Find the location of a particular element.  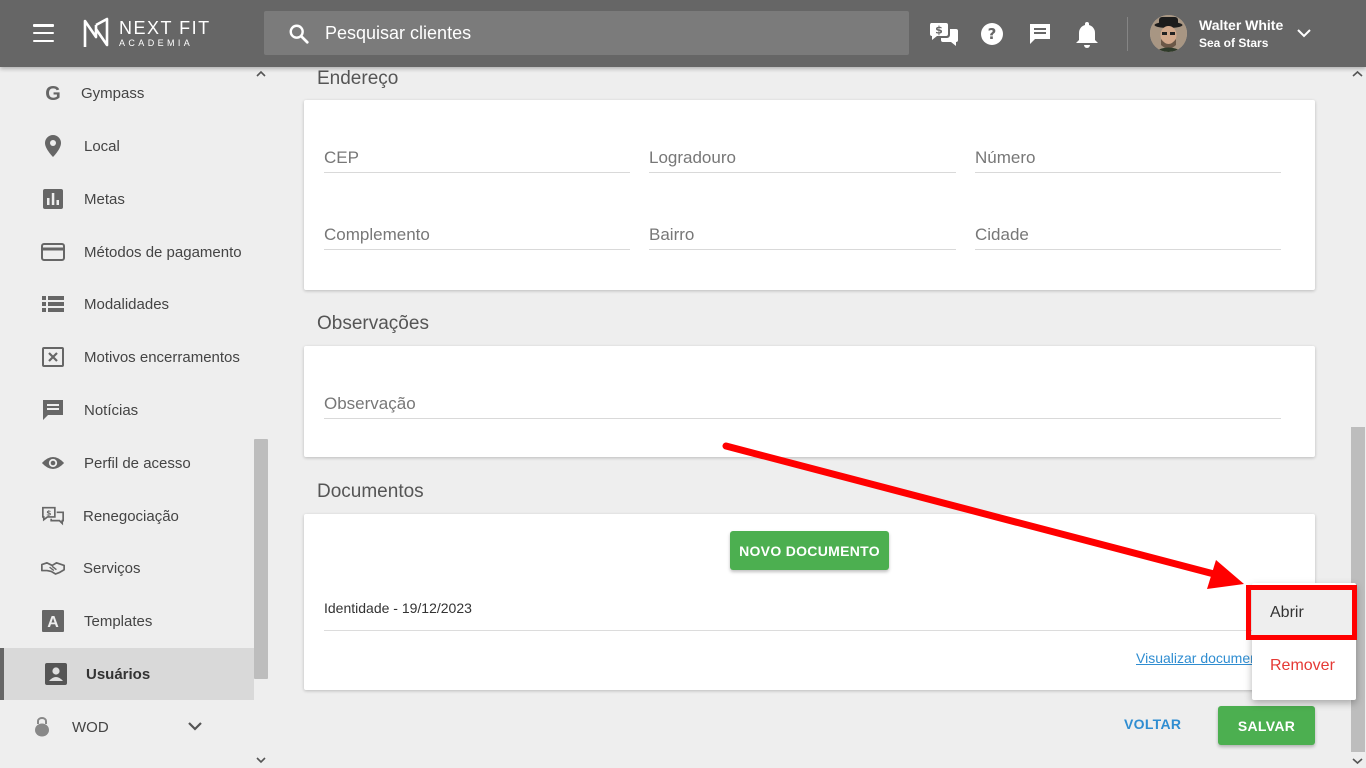

complemento-input is located at coordinates (477, 235).